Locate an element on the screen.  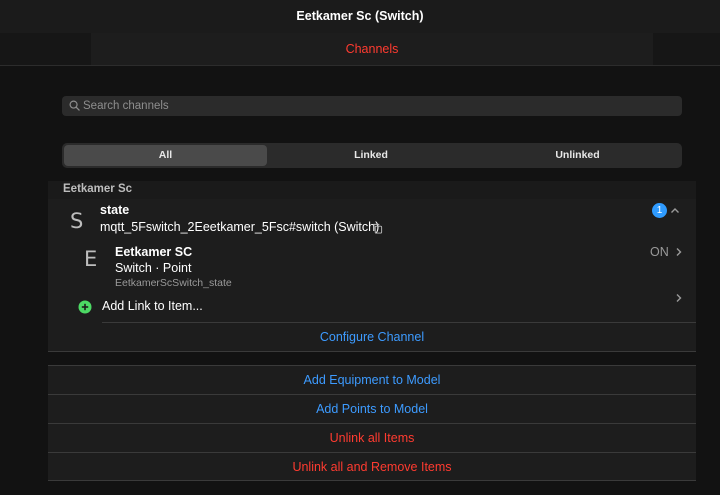
filter-unlinked: Unlinked is located at coordinates (577, 155).